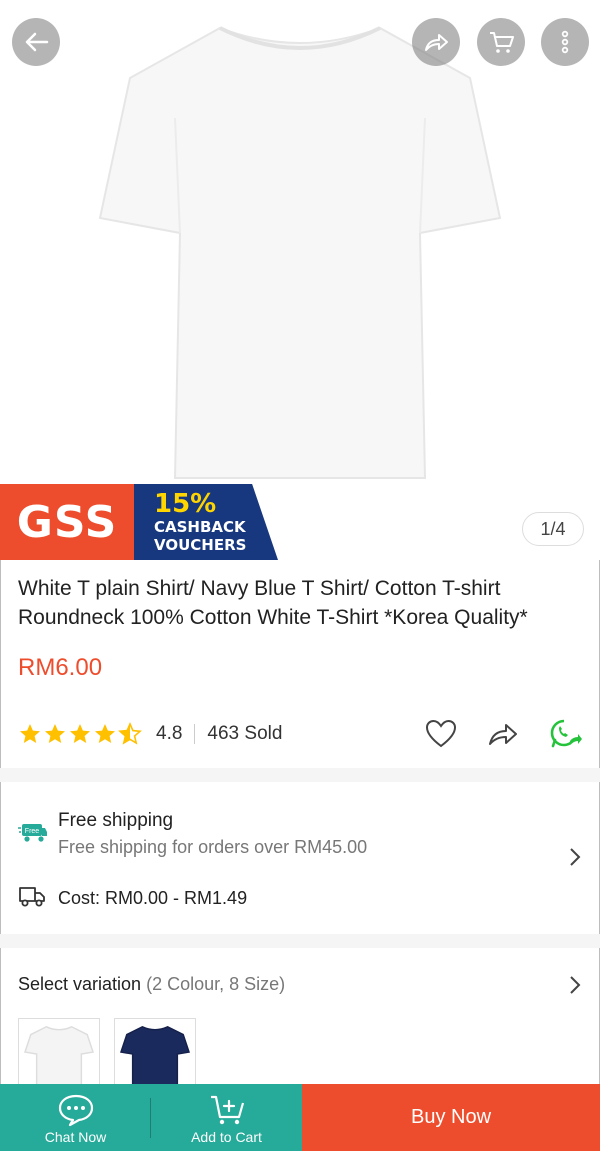 This screenshot has height=1151, width=600. I want to click on product-price: RM6.00, so click(60, 667).